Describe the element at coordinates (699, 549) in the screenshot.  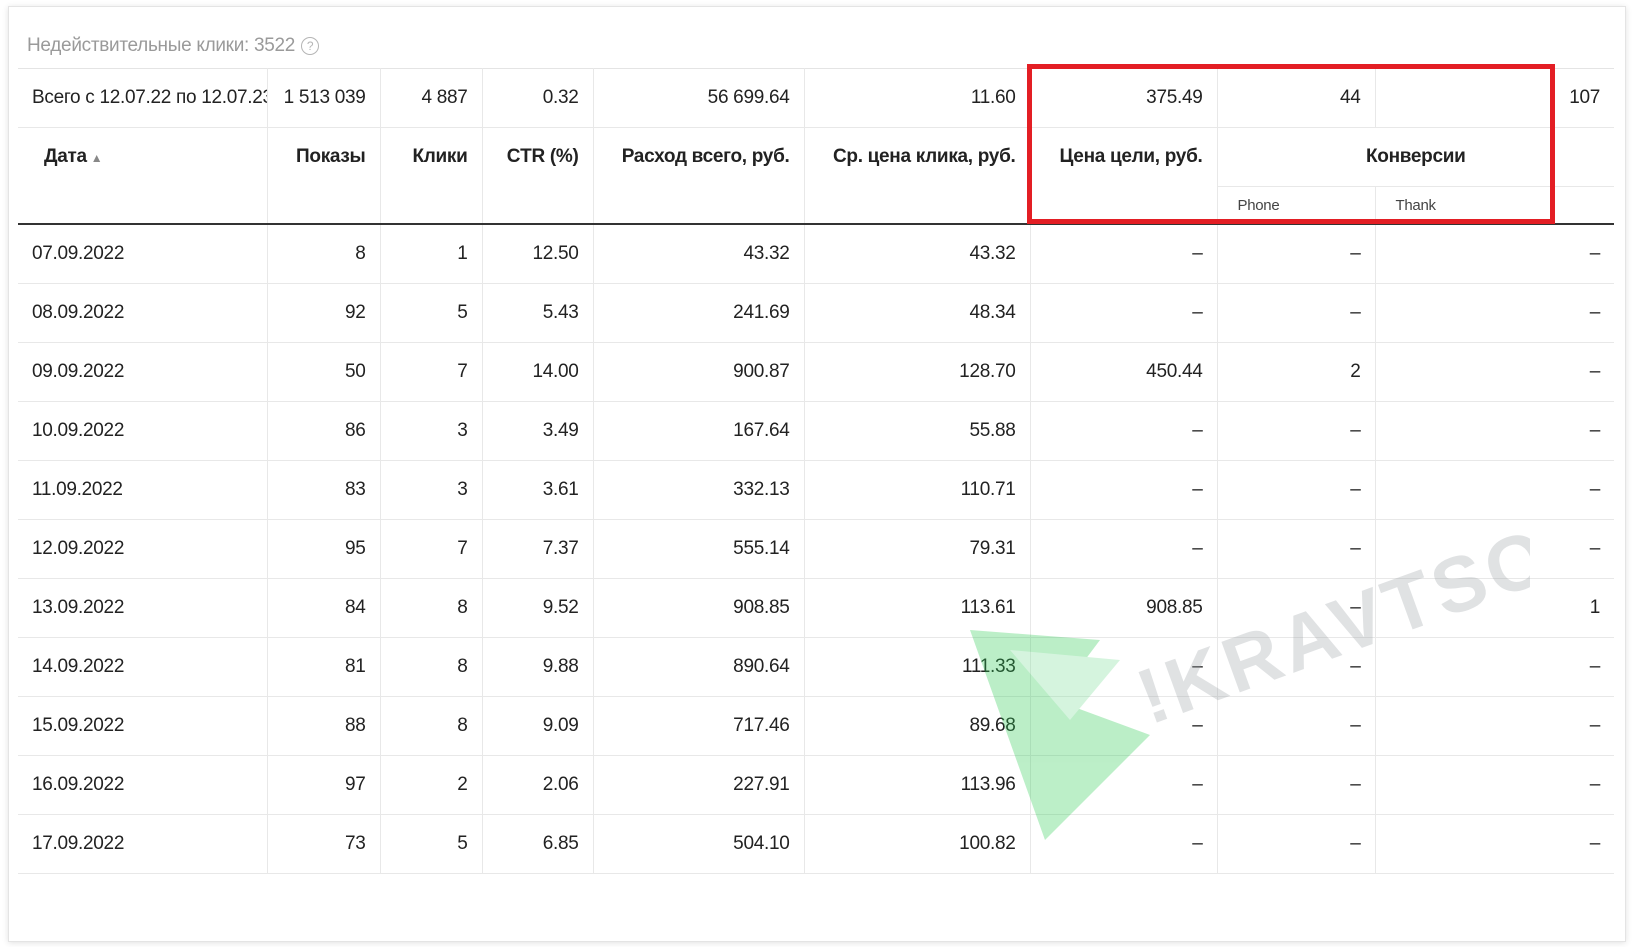
I see `cell-spend: 555.14` at that location.